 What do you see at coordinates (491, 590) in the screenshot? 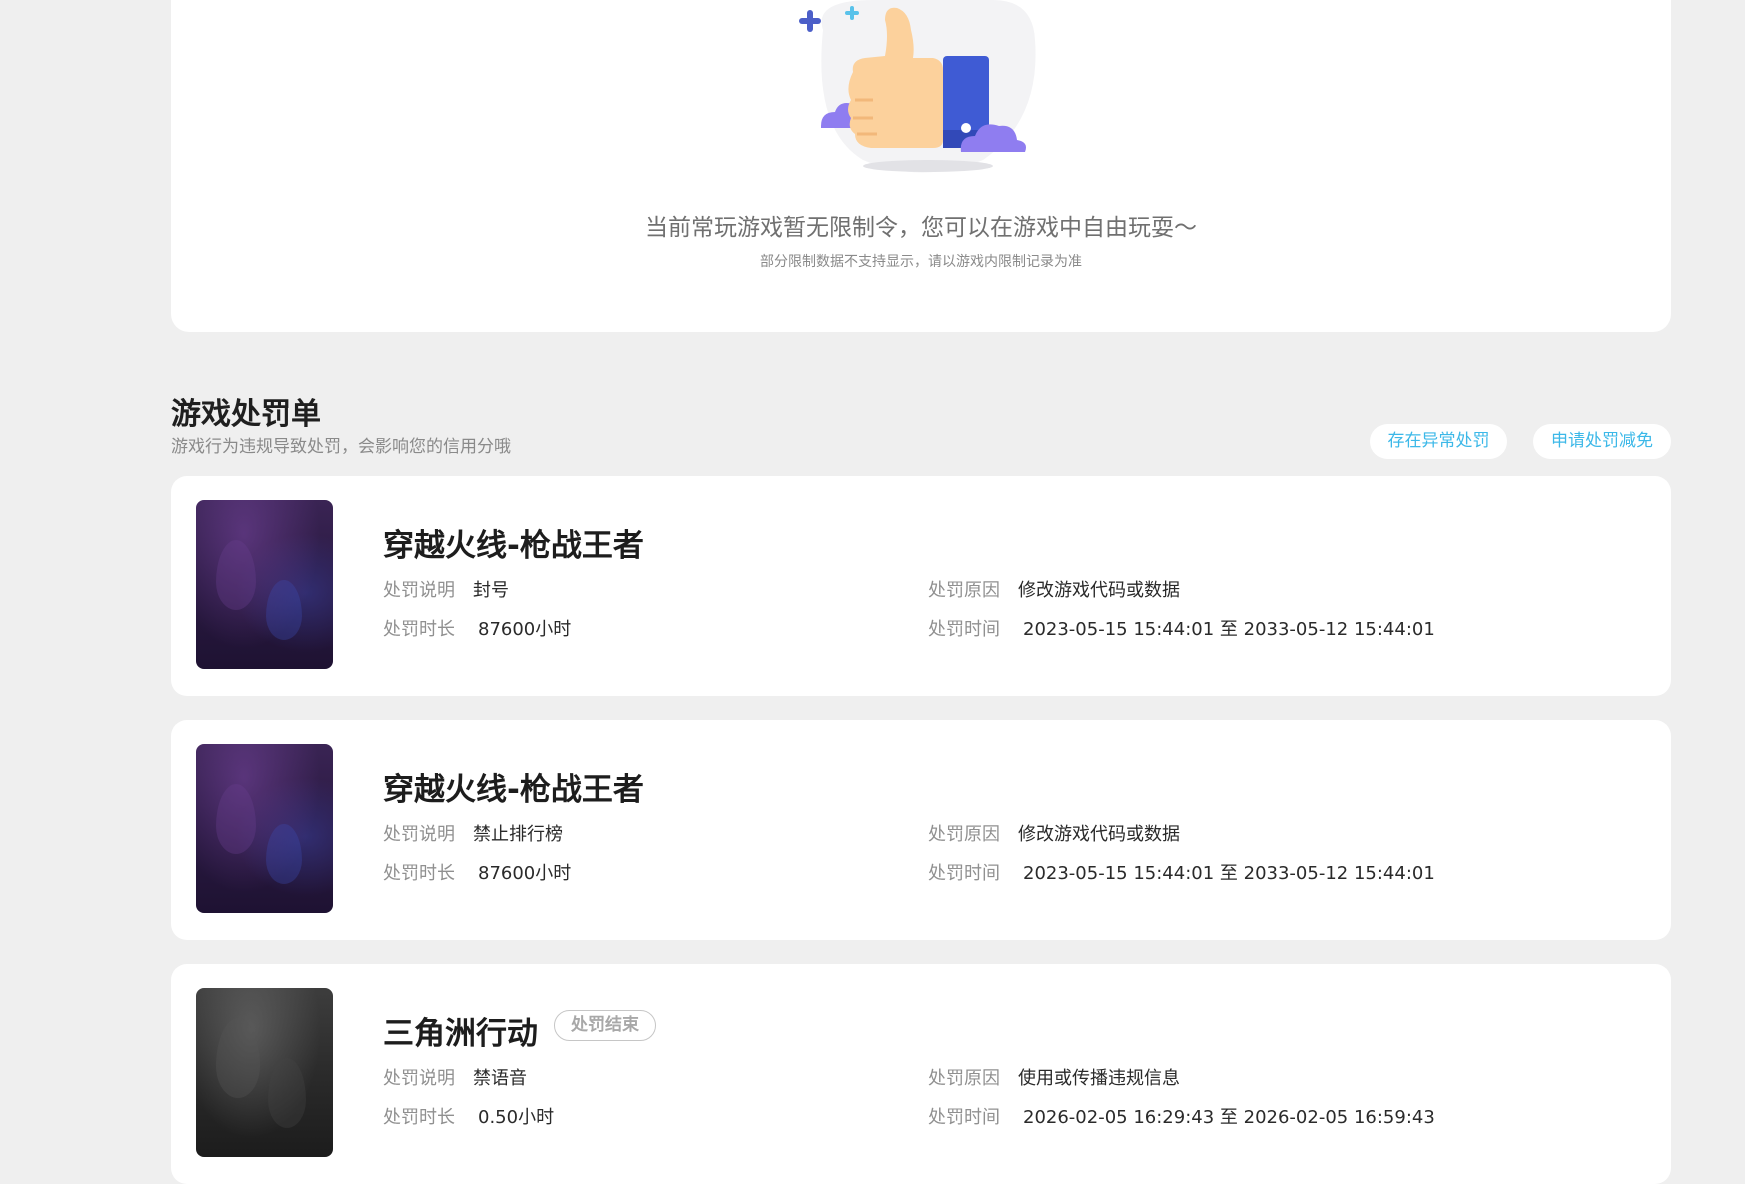
I see `desc-value: 封号` at bounding box center [491, 590].